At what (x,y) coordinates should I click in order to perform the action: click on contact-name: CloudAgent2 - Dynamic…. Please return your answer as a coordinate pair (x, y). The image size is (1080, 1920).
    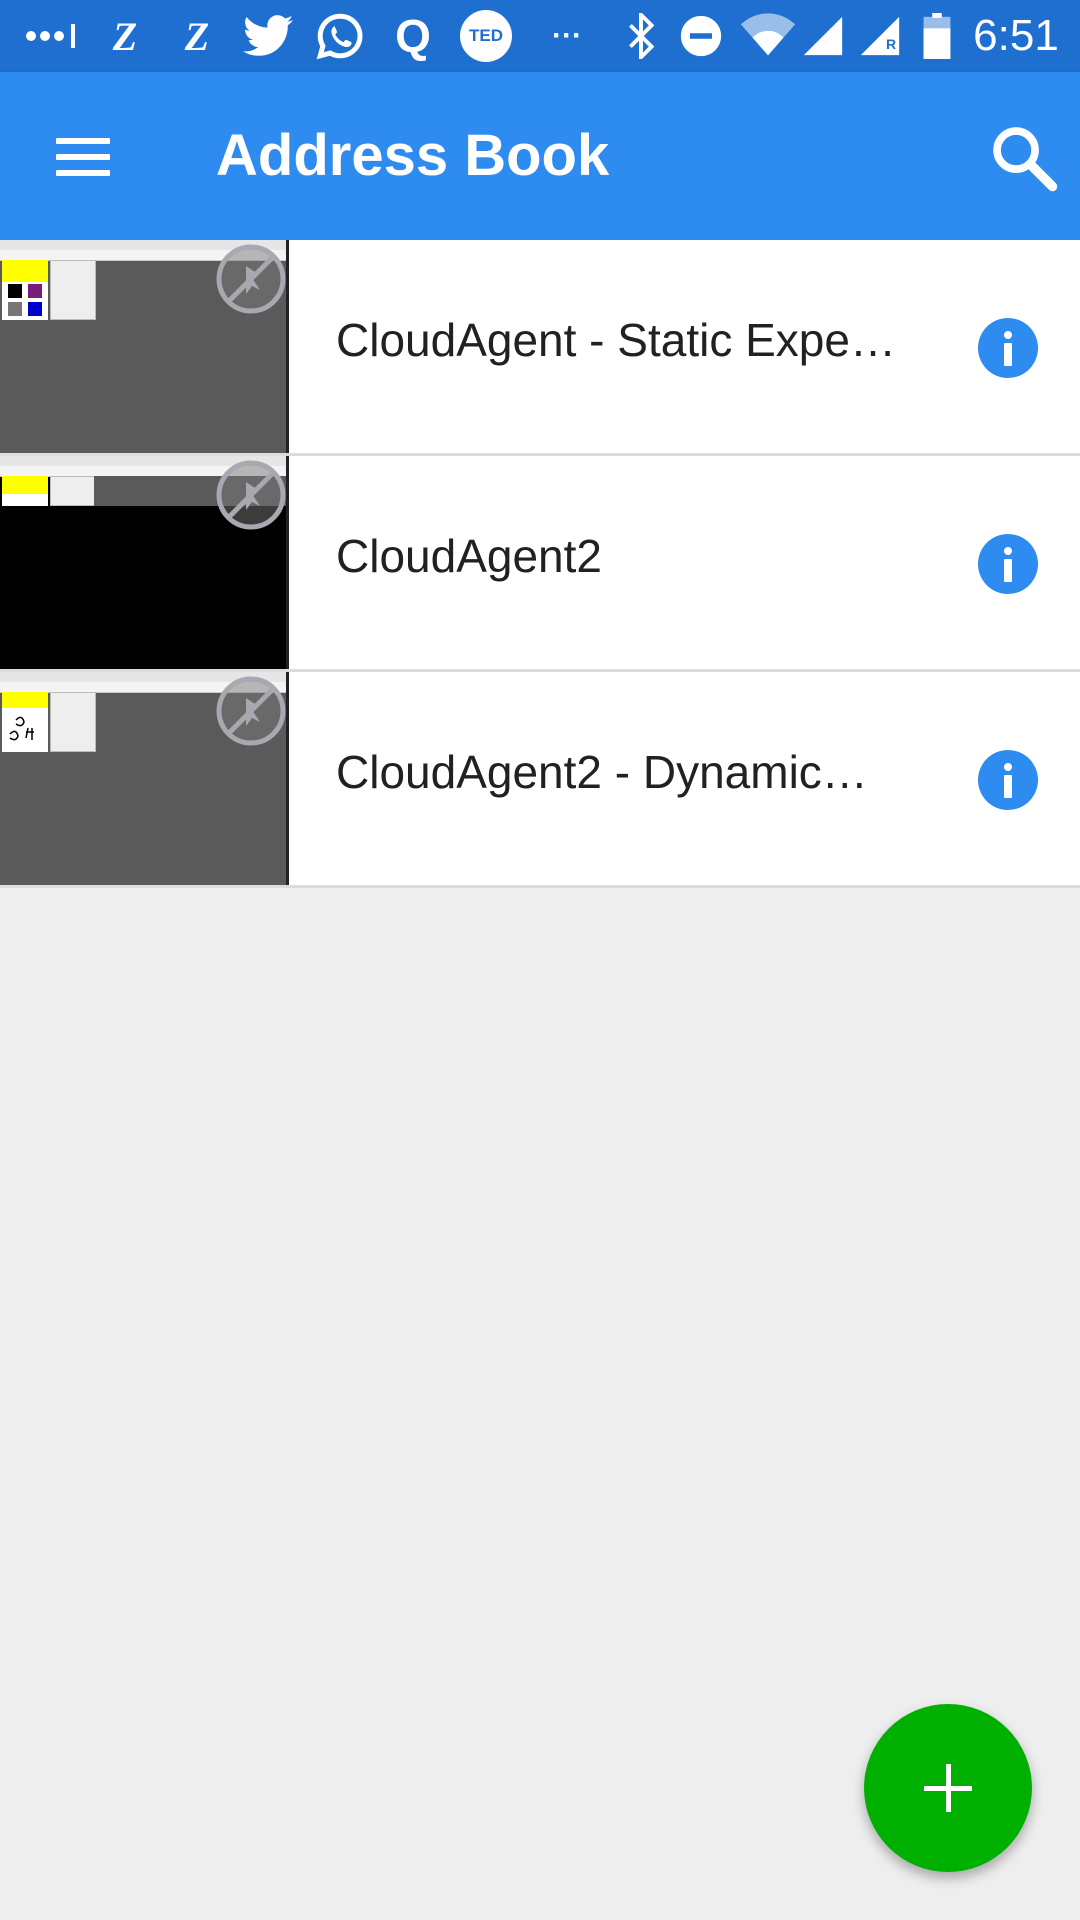
    Looking at the image, I should click on (602, 772).